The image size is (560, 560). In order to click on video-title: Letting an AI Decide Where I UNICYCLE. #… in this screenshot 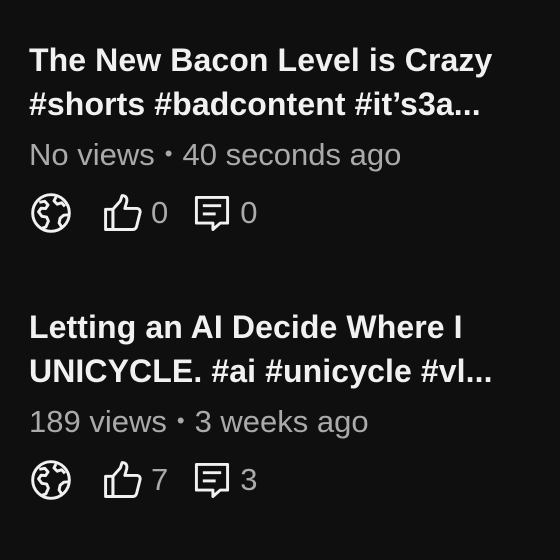, I will do `click(289, 349)`.